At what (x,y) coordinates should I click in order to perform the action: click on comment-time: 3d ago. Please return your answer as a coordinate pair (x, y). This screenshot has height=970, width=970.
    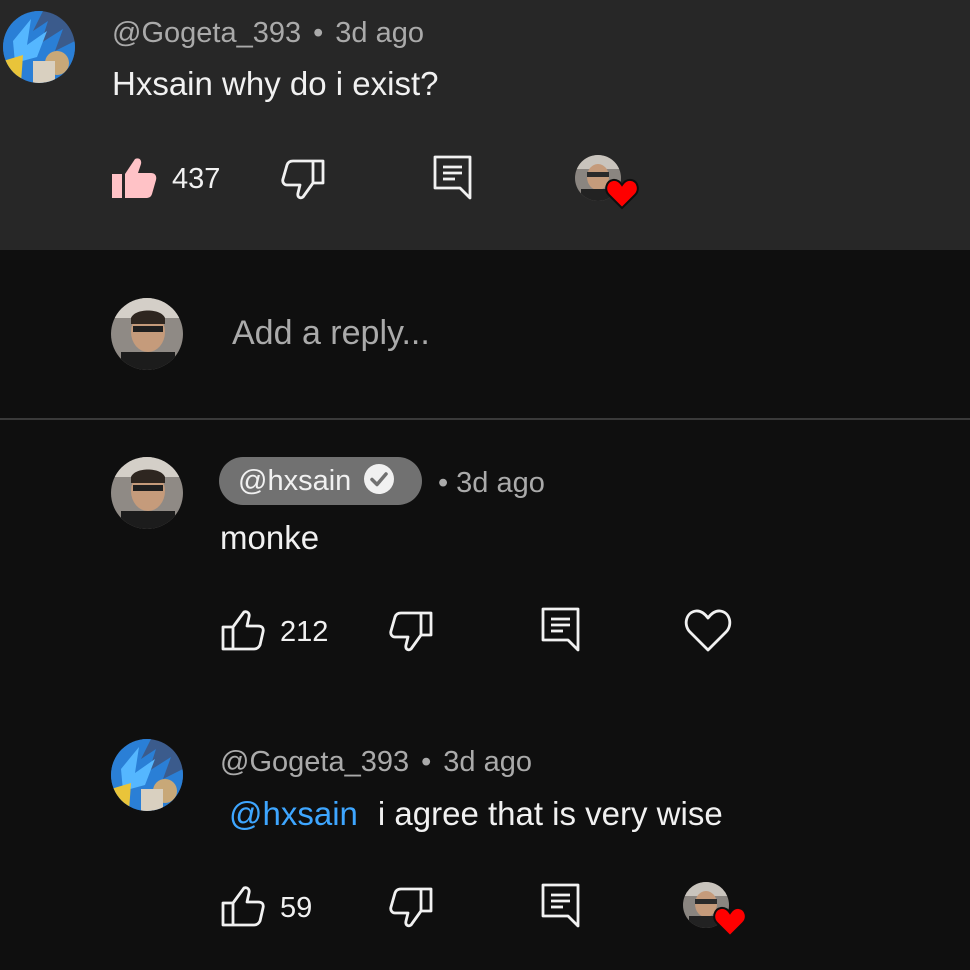
    Looking at the image, I should click on (379, 33).